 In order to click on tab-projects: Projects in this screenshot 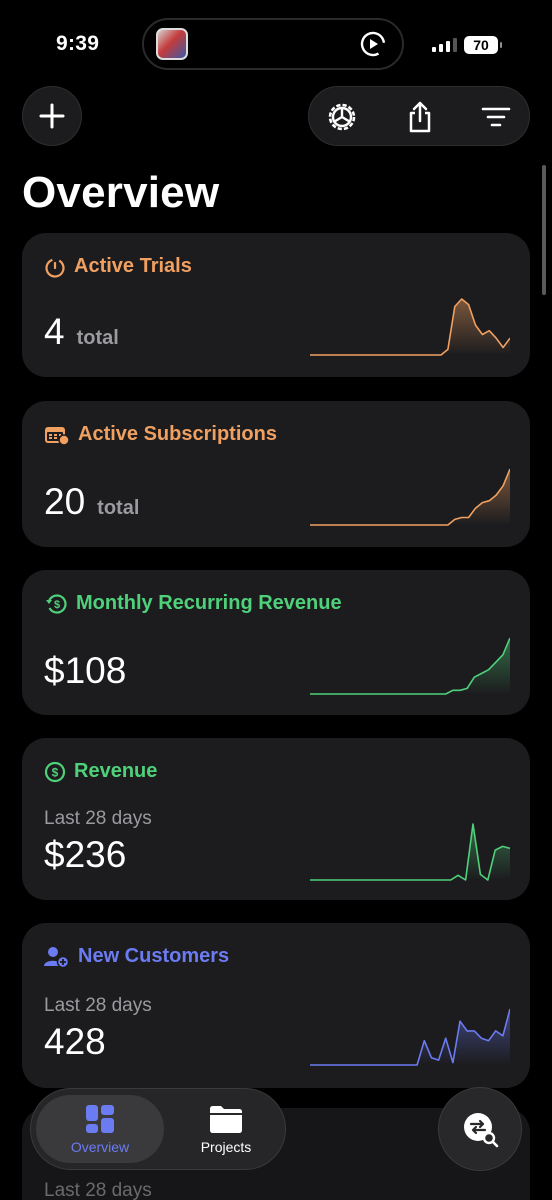, I will do `click(226, 1129)`.